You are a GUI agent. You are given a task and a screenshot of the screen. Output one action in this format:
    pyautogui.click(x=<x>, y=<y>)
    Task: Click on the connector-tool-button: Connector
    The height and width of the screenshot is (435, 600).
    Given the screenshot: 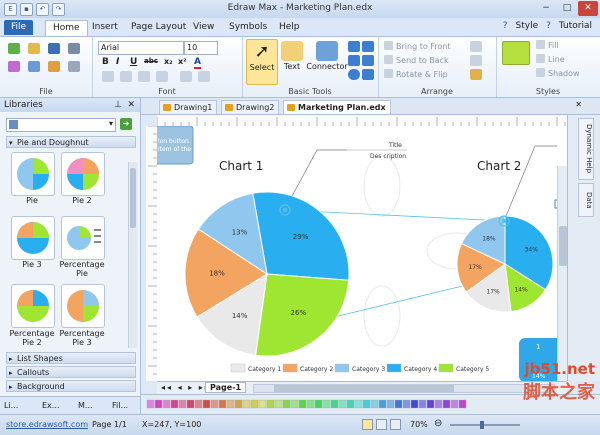 What is the action you would take?
    pyautogui.click(x=327, y=61)
    